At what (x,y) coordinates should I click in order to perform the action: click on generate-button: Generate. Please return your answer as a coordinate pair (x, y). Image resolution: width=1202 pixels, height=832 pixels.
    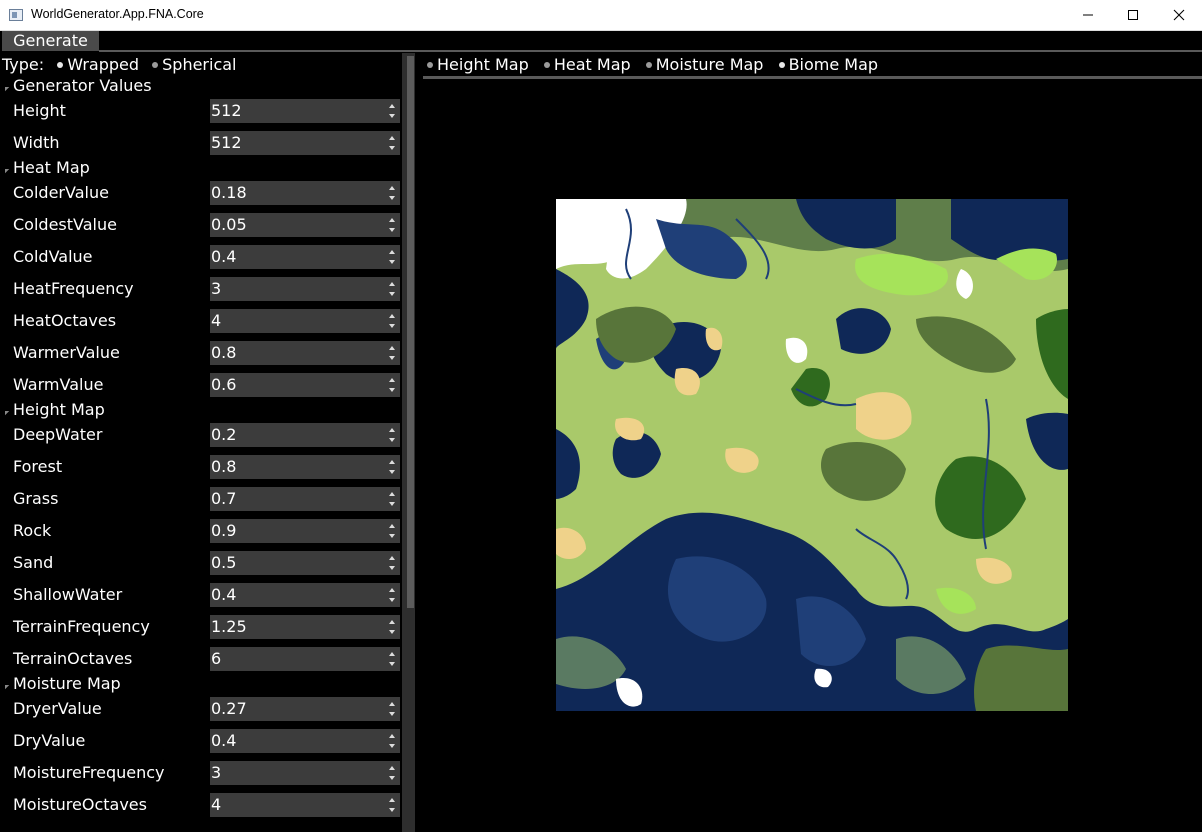
    Looking at the image, I should click on (50, 41).